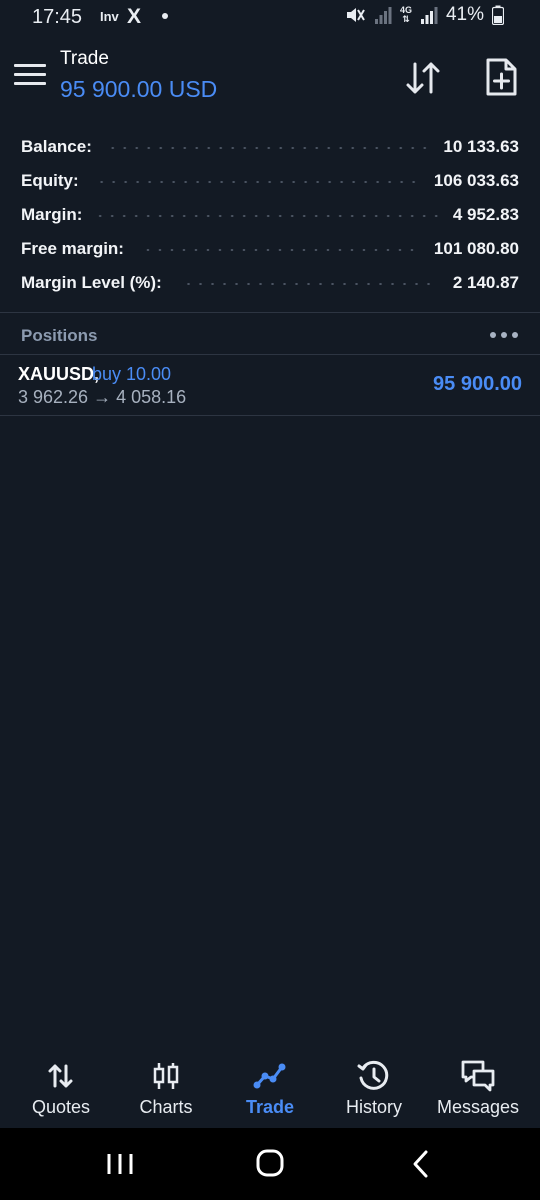 This screenshot has width=540, height=1200. What do you see at coordinates (478, 1107) in the screenshot?
I see `nav-label: Messages` at bounding box center [478, 1107].